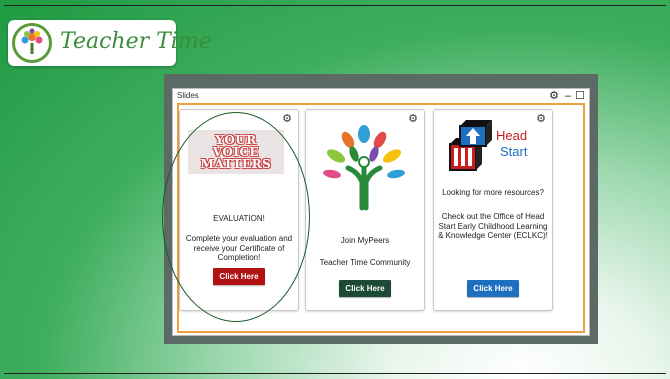 The height and width of the screenshot is (379, 670). What do you see at coordinates (514, 151) in the screenshot?
I see `head-start-logo-word2: Start` at bounding box center [514, 151].